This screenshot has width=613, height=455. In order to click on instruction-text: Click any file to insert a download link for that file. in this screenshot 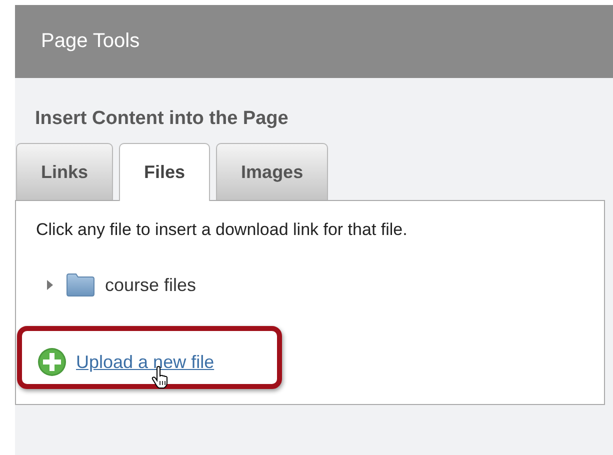, I will do `click(222, 230)`.